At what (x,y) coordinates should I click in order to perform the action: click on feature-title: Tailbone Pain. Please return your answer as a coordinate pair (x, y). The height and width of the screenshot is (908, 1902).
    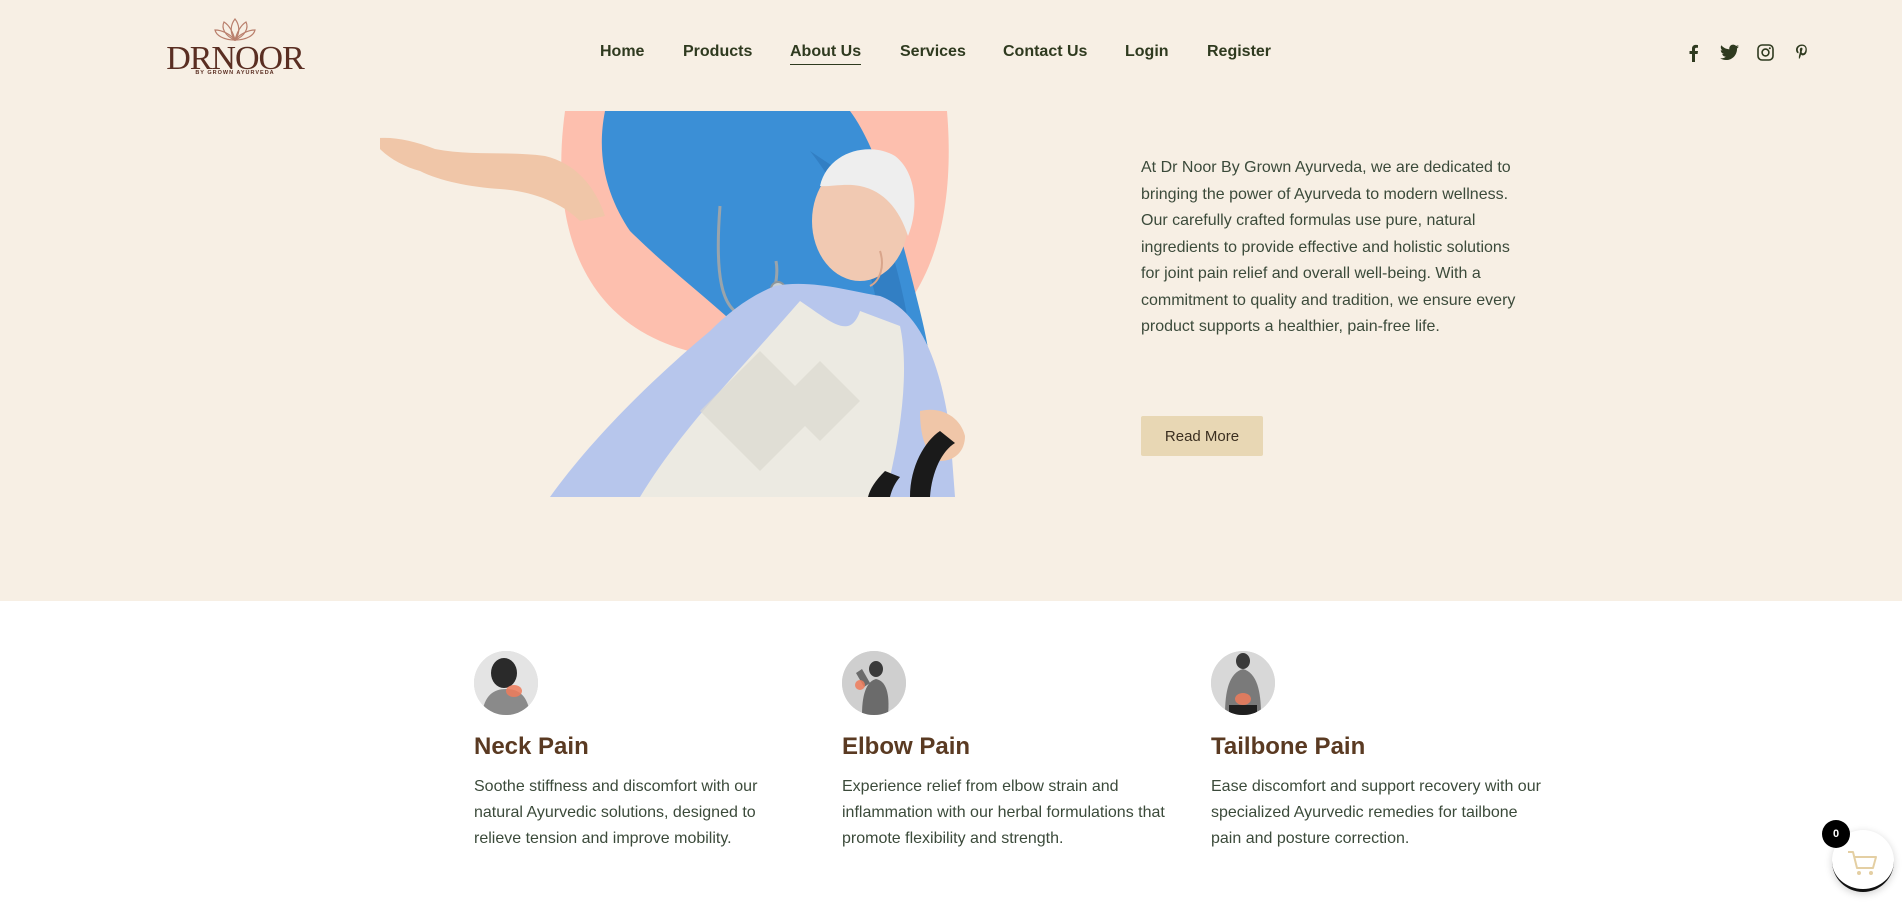
    Looking at the image, I should click on (1288, 746).